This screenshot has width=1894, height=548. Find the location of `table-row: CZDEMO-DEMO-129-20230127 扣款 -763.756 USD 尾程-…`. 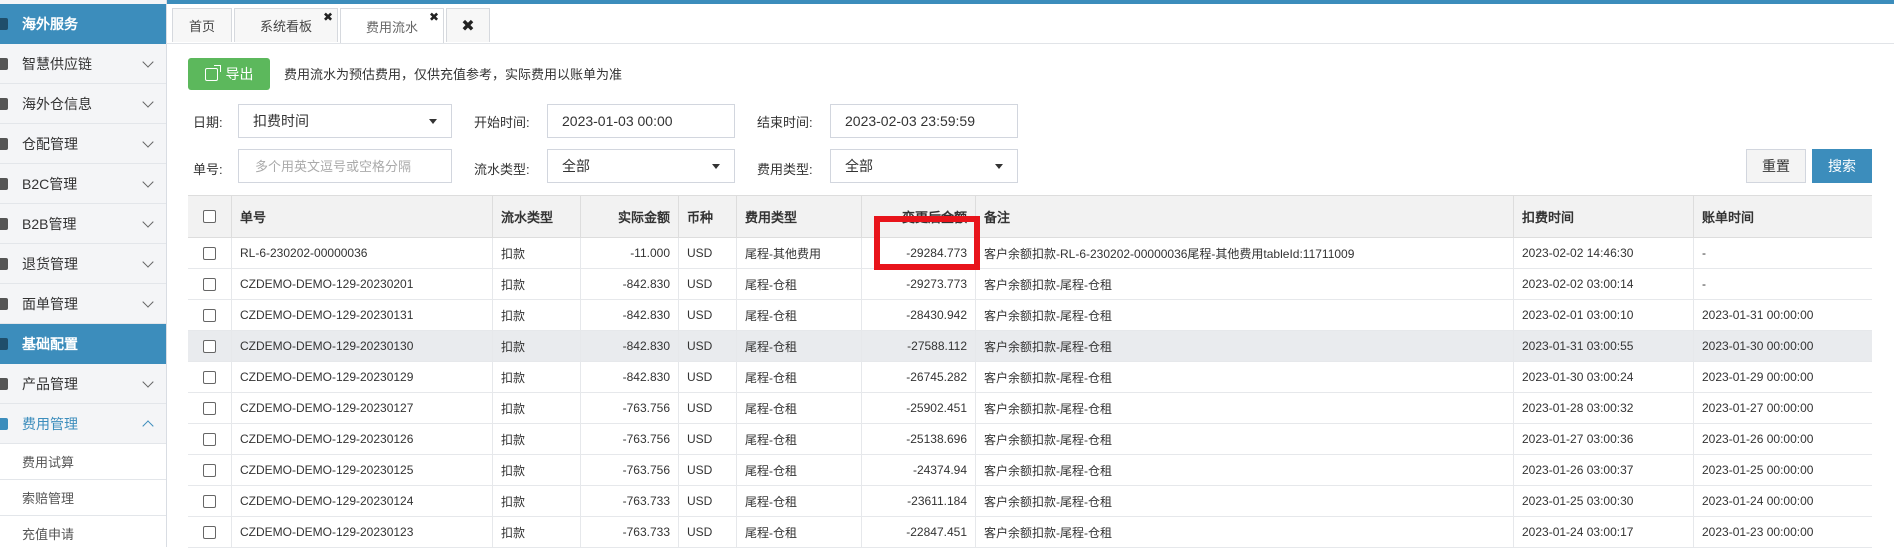

table-row: CZDEMO-DEMO-129-20230127 扣款 -763.756 USD 尾程-… is located at coordinates (1030, 408).